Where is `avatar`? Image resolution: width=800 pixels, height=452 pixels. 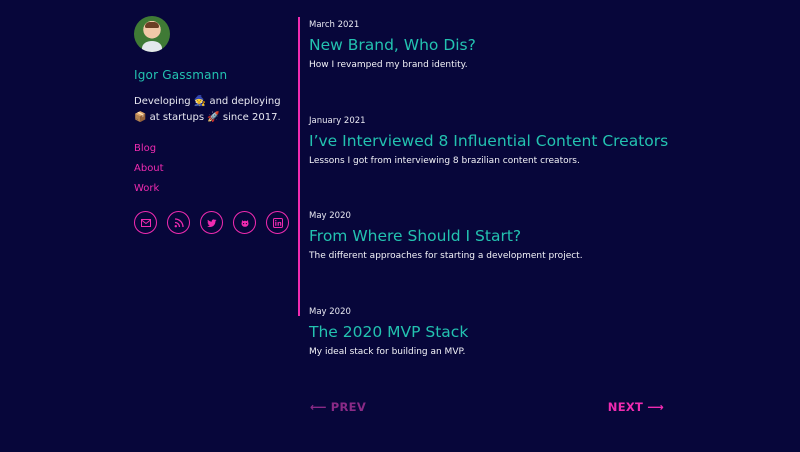 avatar is located at coordinates (152, 34).